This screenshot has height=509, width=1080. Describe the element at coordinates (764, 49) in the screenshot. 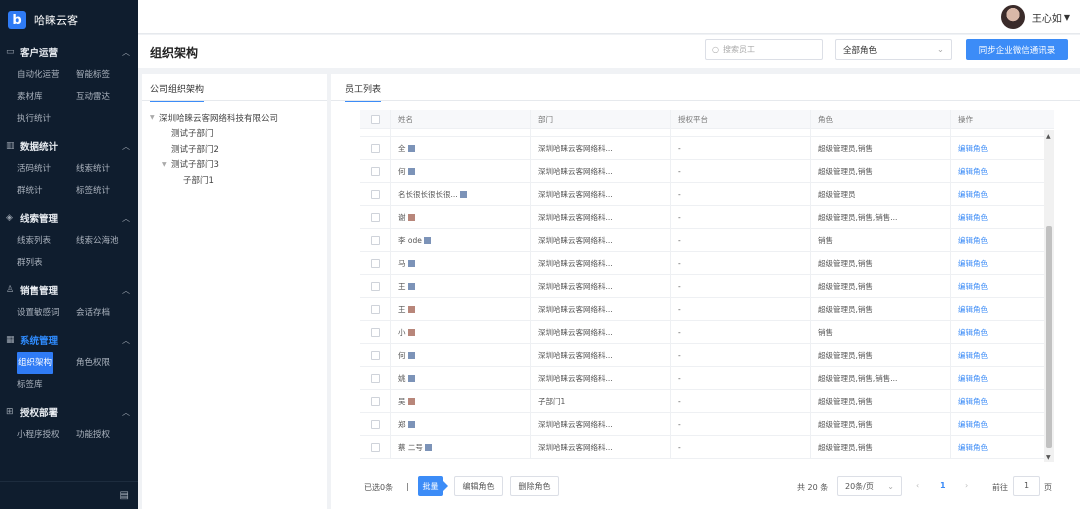

I see `search-input: ○ 搜索员工` at that location.